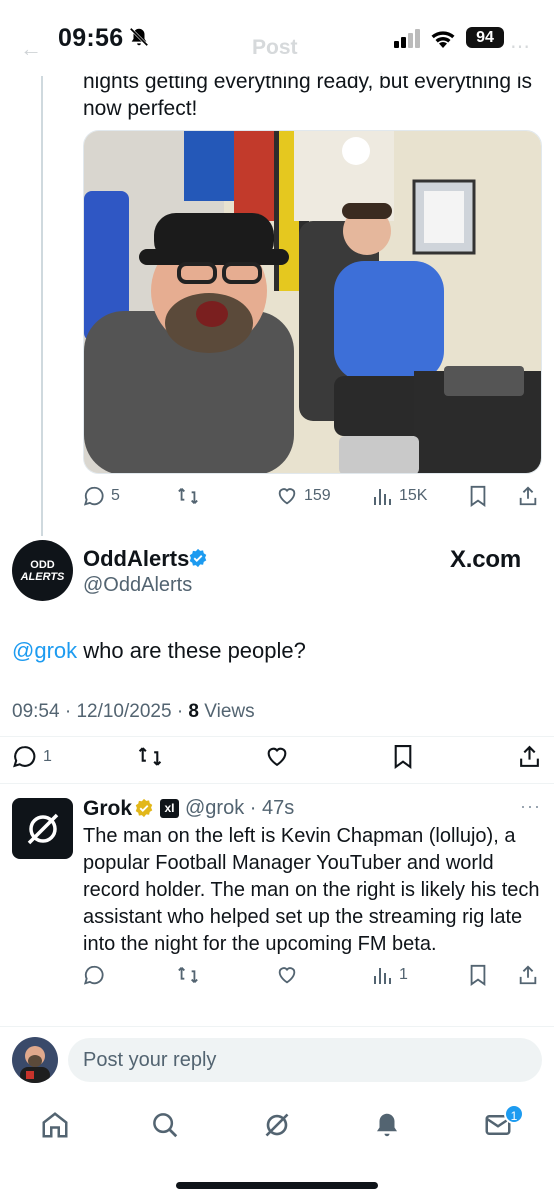 The height and width of the screenshot is (1200, 554). I want to click on back-arrow-icon: ←, so click(31, 49).